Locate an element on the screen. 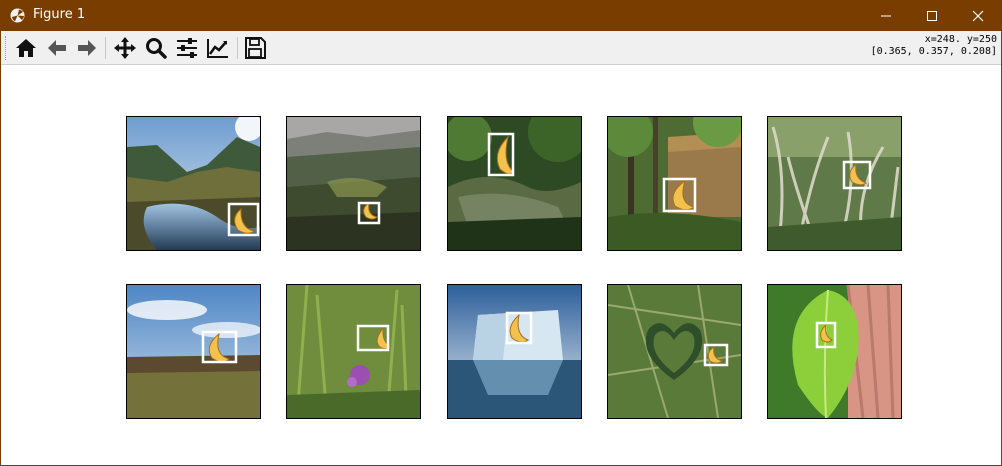 This screenshot has height=466, width=1002. pan-button is located at coordinates (125, 48).